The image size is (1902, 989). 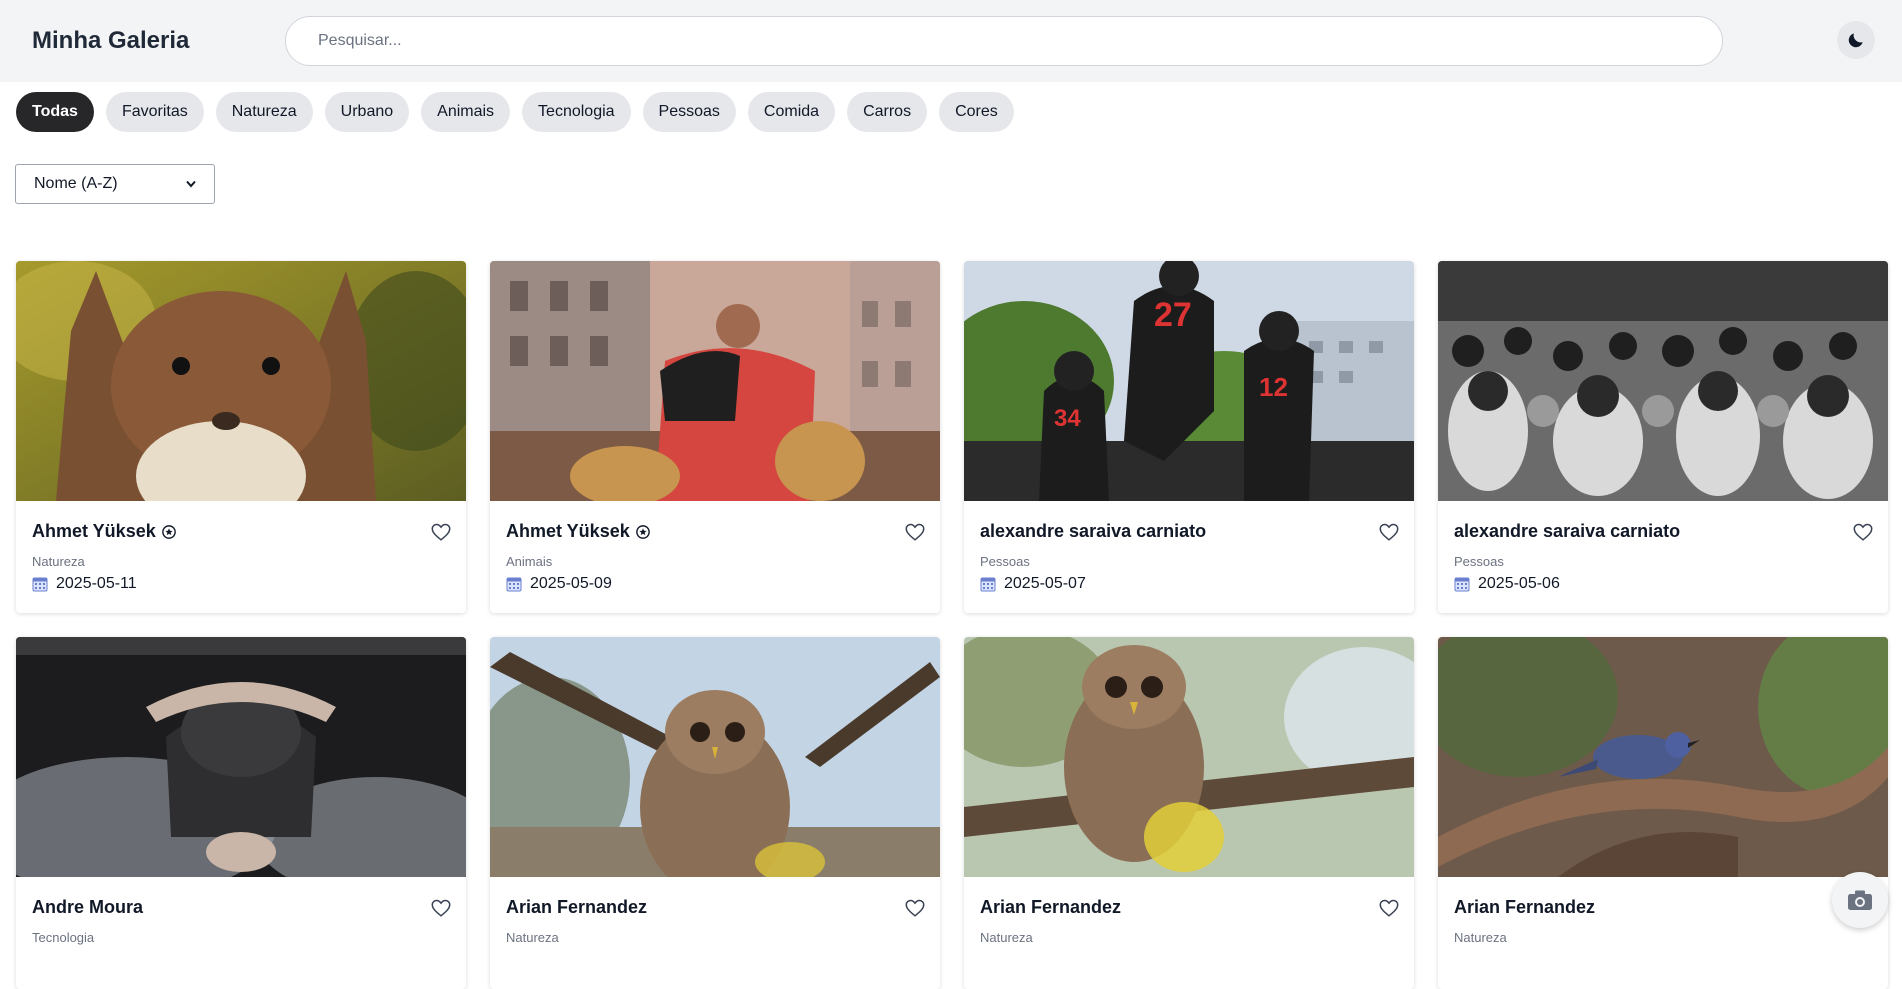 What do you see at coordinates (689, 112) in the screenshot?
I see `filter-chip-pessoas: Pessoas` at bounding box center [689, 112].